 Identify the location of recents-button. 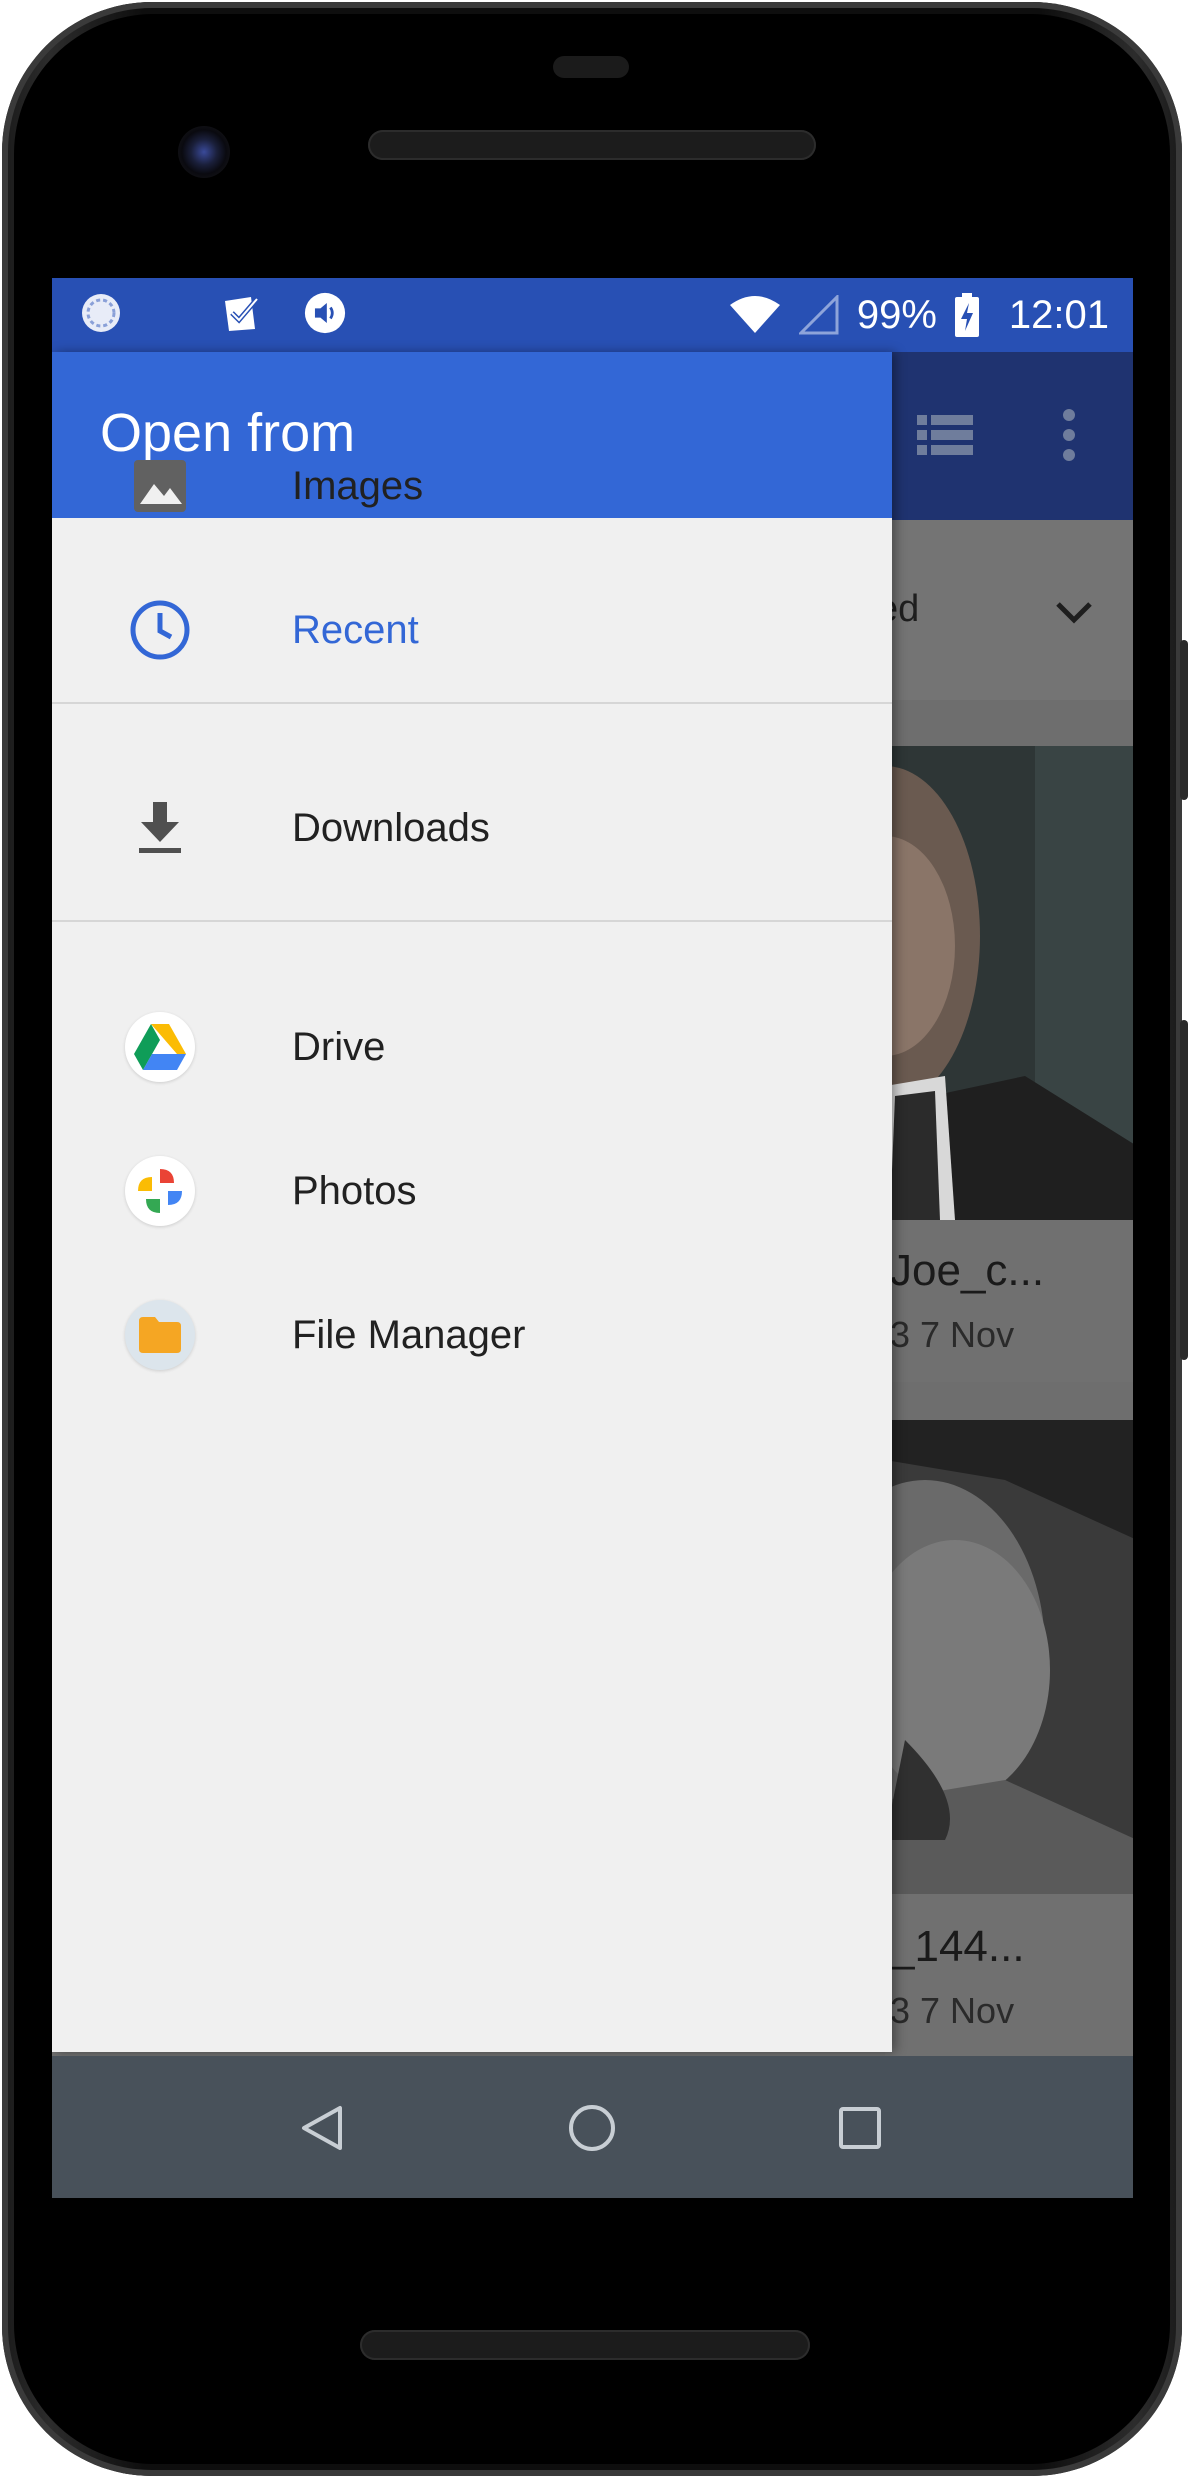
(860, 2128).